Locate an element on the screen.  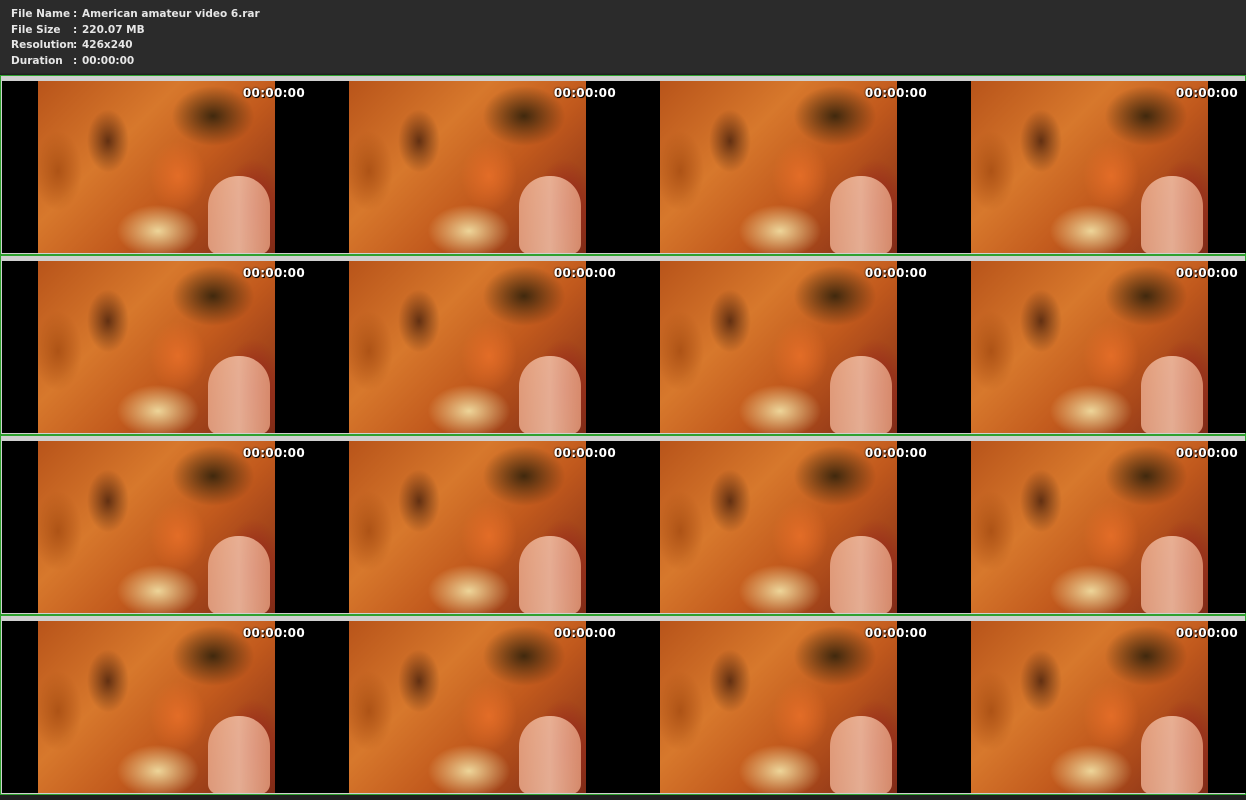
resolution-label: Resolution is located at coordinates (43, 45).